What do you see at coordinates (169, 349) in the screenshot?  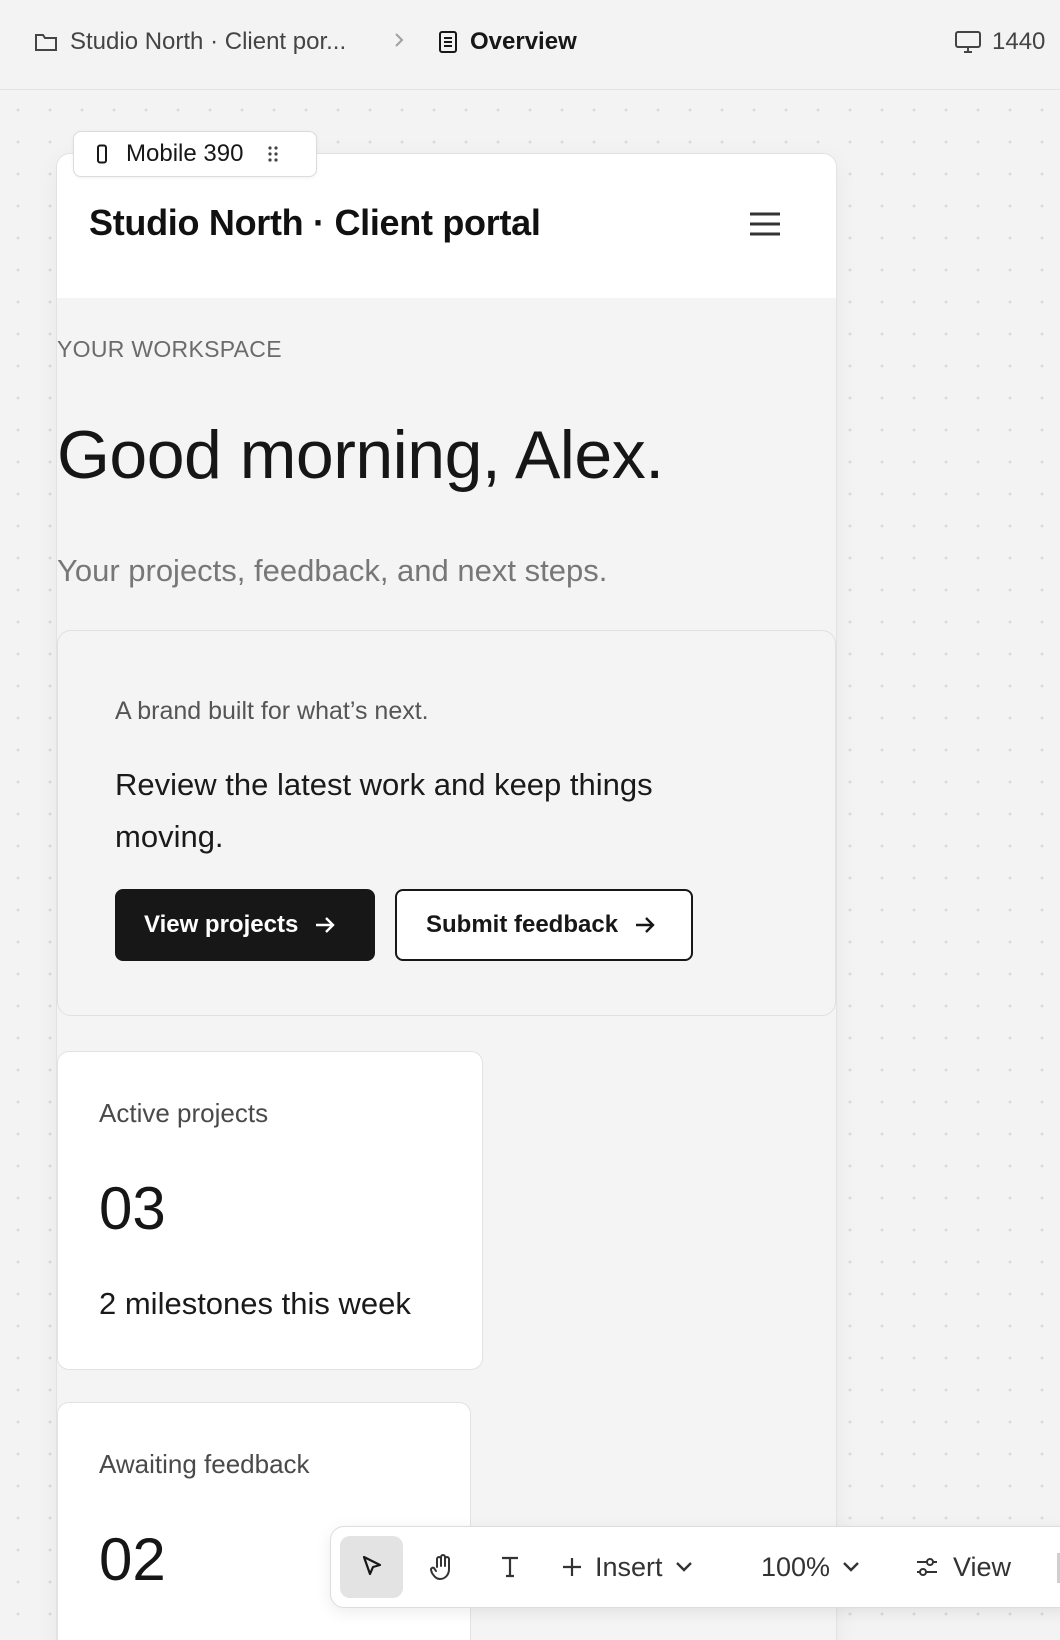 I see `workspace-eyebrow: YOUR WORKSPACE` at bounding box center [169, 349].